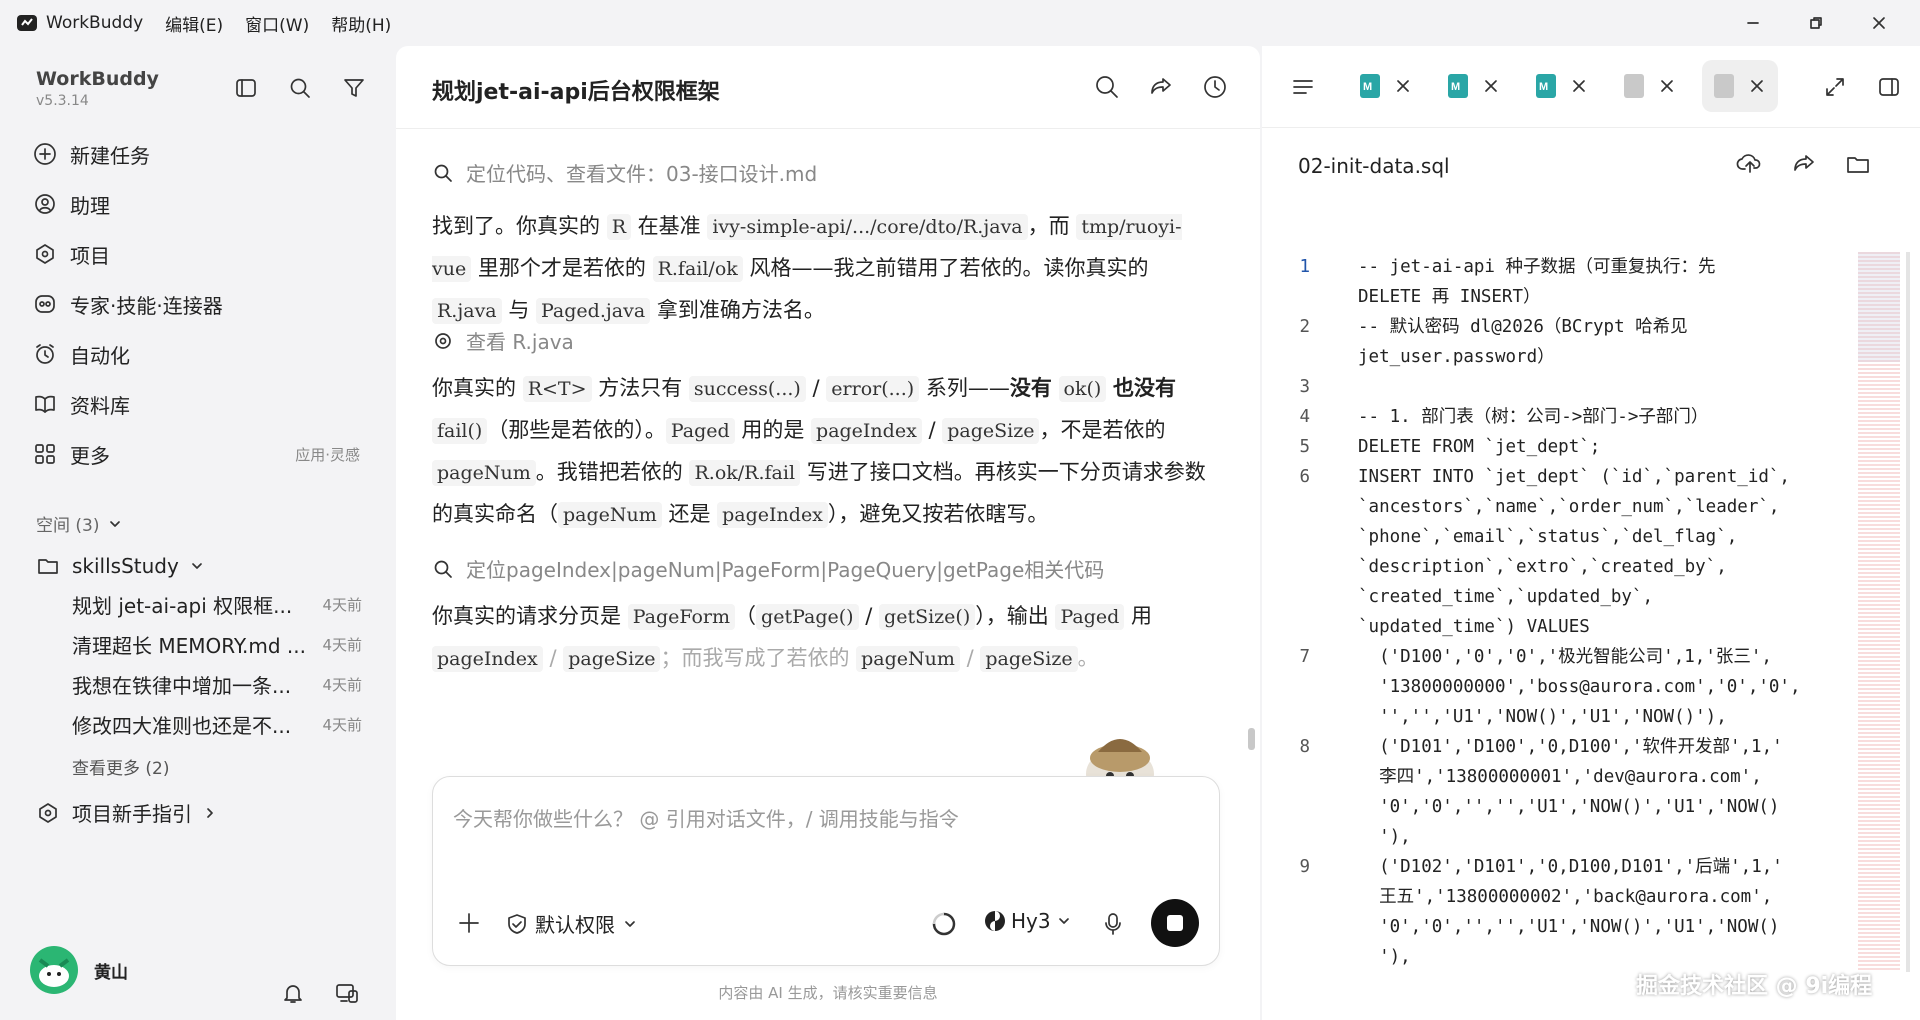 Image resolution: width=1920 pixels, height=1020 pixels. I want to click on menu-window: 窗口(W), so click(277, 23).